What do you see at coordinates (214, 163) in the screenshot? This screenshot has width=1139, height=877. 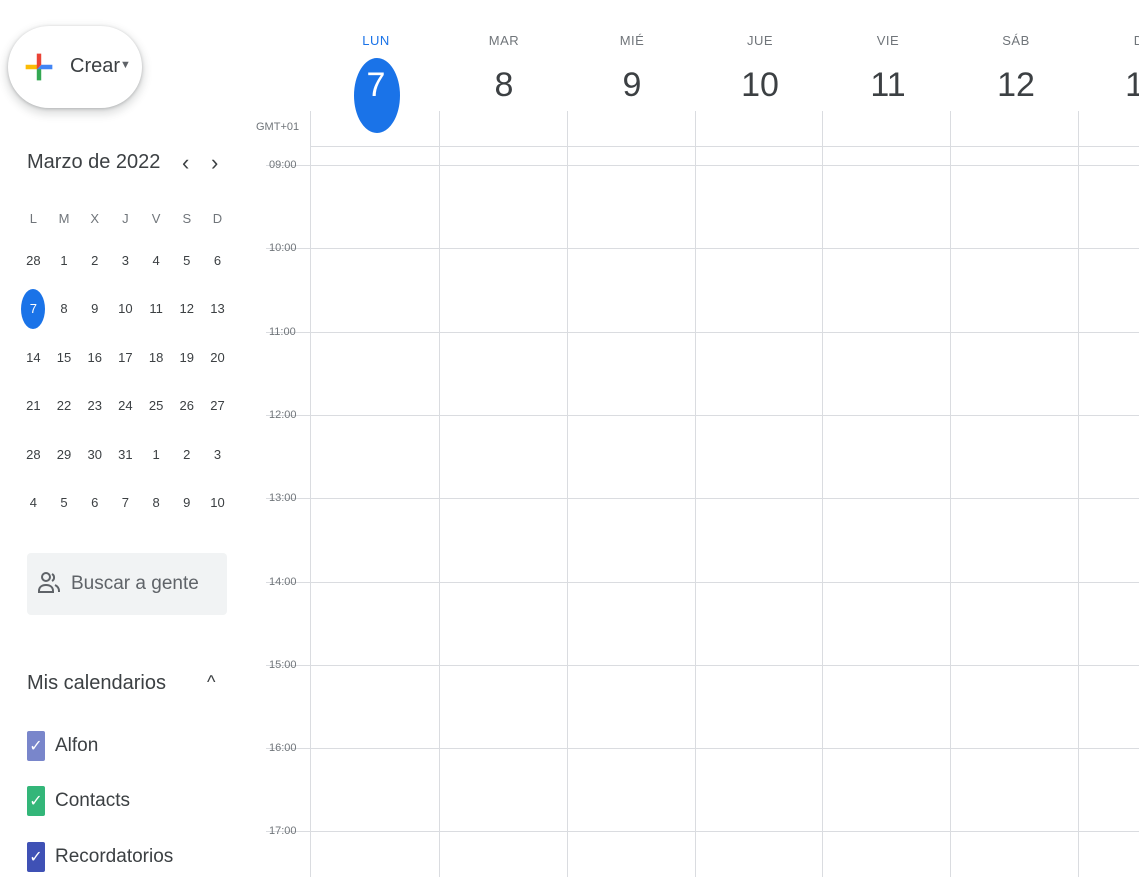 I see `chevron-right-icon: ›` at bounding box center [214, 163].